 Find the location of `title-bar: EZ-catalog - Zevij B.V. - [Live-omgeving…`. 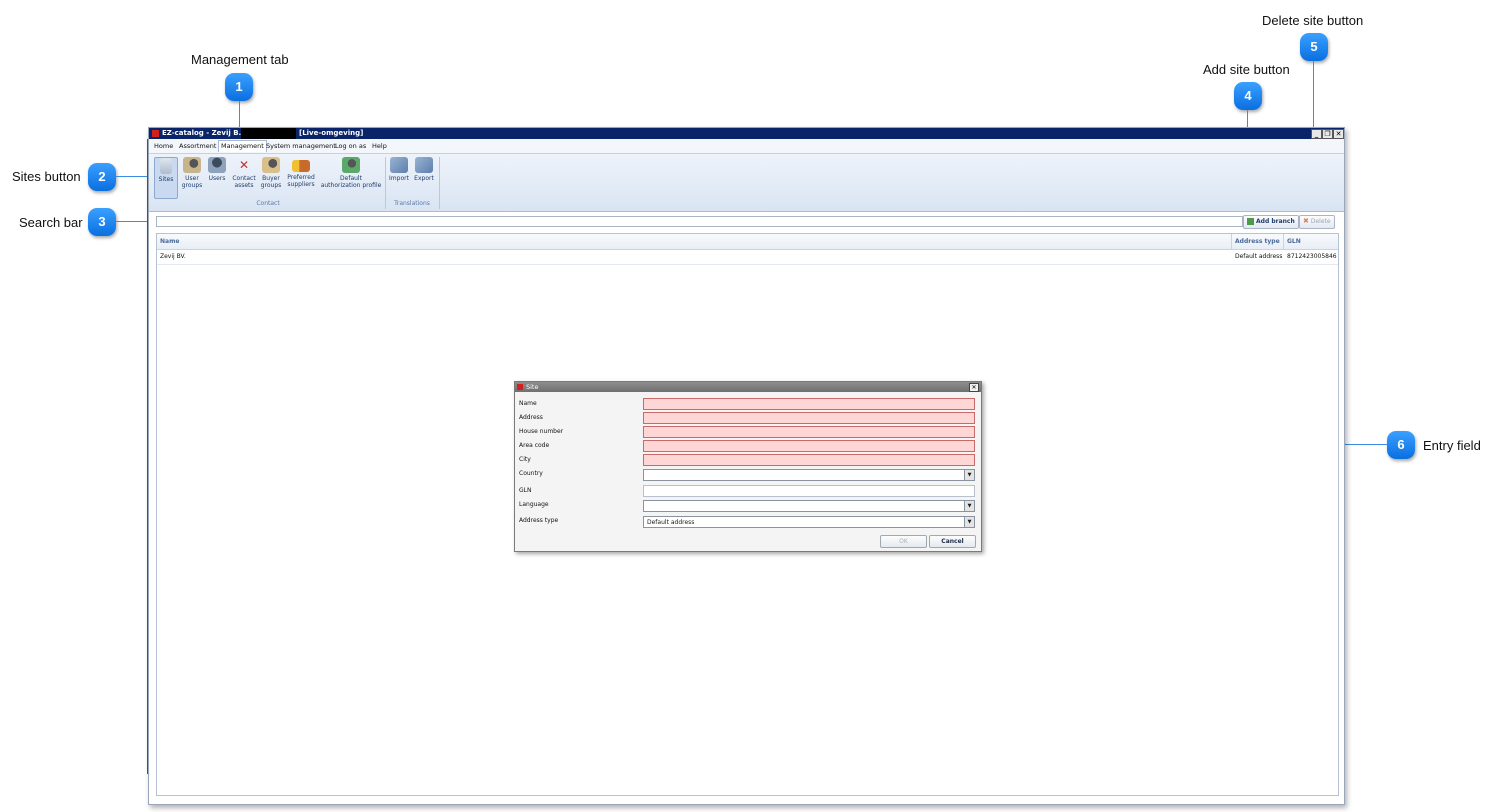

title-bar: EZ-catalog - Zevij B.V. - [Live-omgeving… is located at coordinates (746, 133).